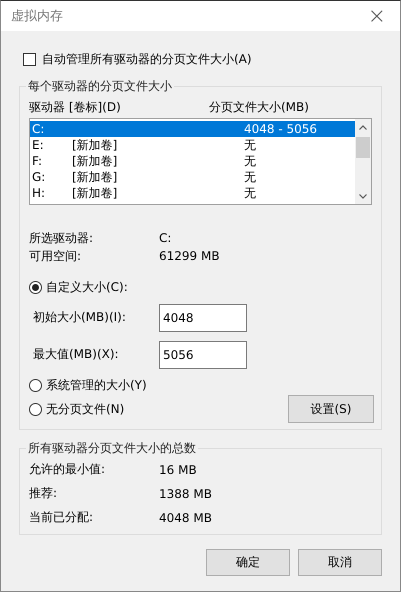 This screenshot has height=592, width=401. I want to click on total-label: 允许的最小值:, so click(67, 469).